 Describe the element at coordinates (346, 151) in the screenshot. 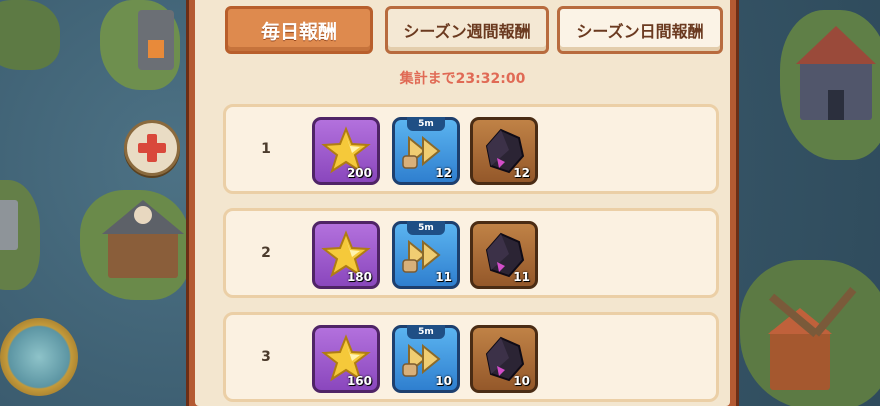

I see `star-icon: 200` at that location.